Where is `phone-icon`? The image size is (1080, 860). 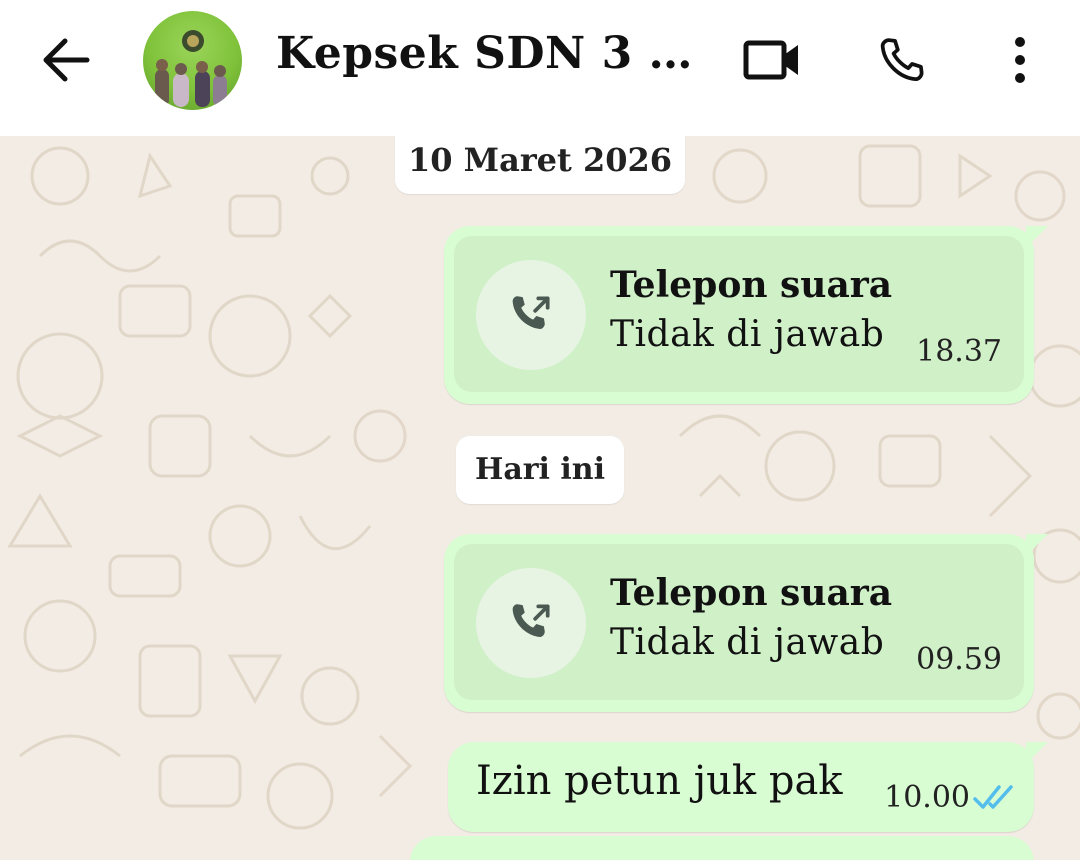
phone-icon is located at coordinates (902, 59).